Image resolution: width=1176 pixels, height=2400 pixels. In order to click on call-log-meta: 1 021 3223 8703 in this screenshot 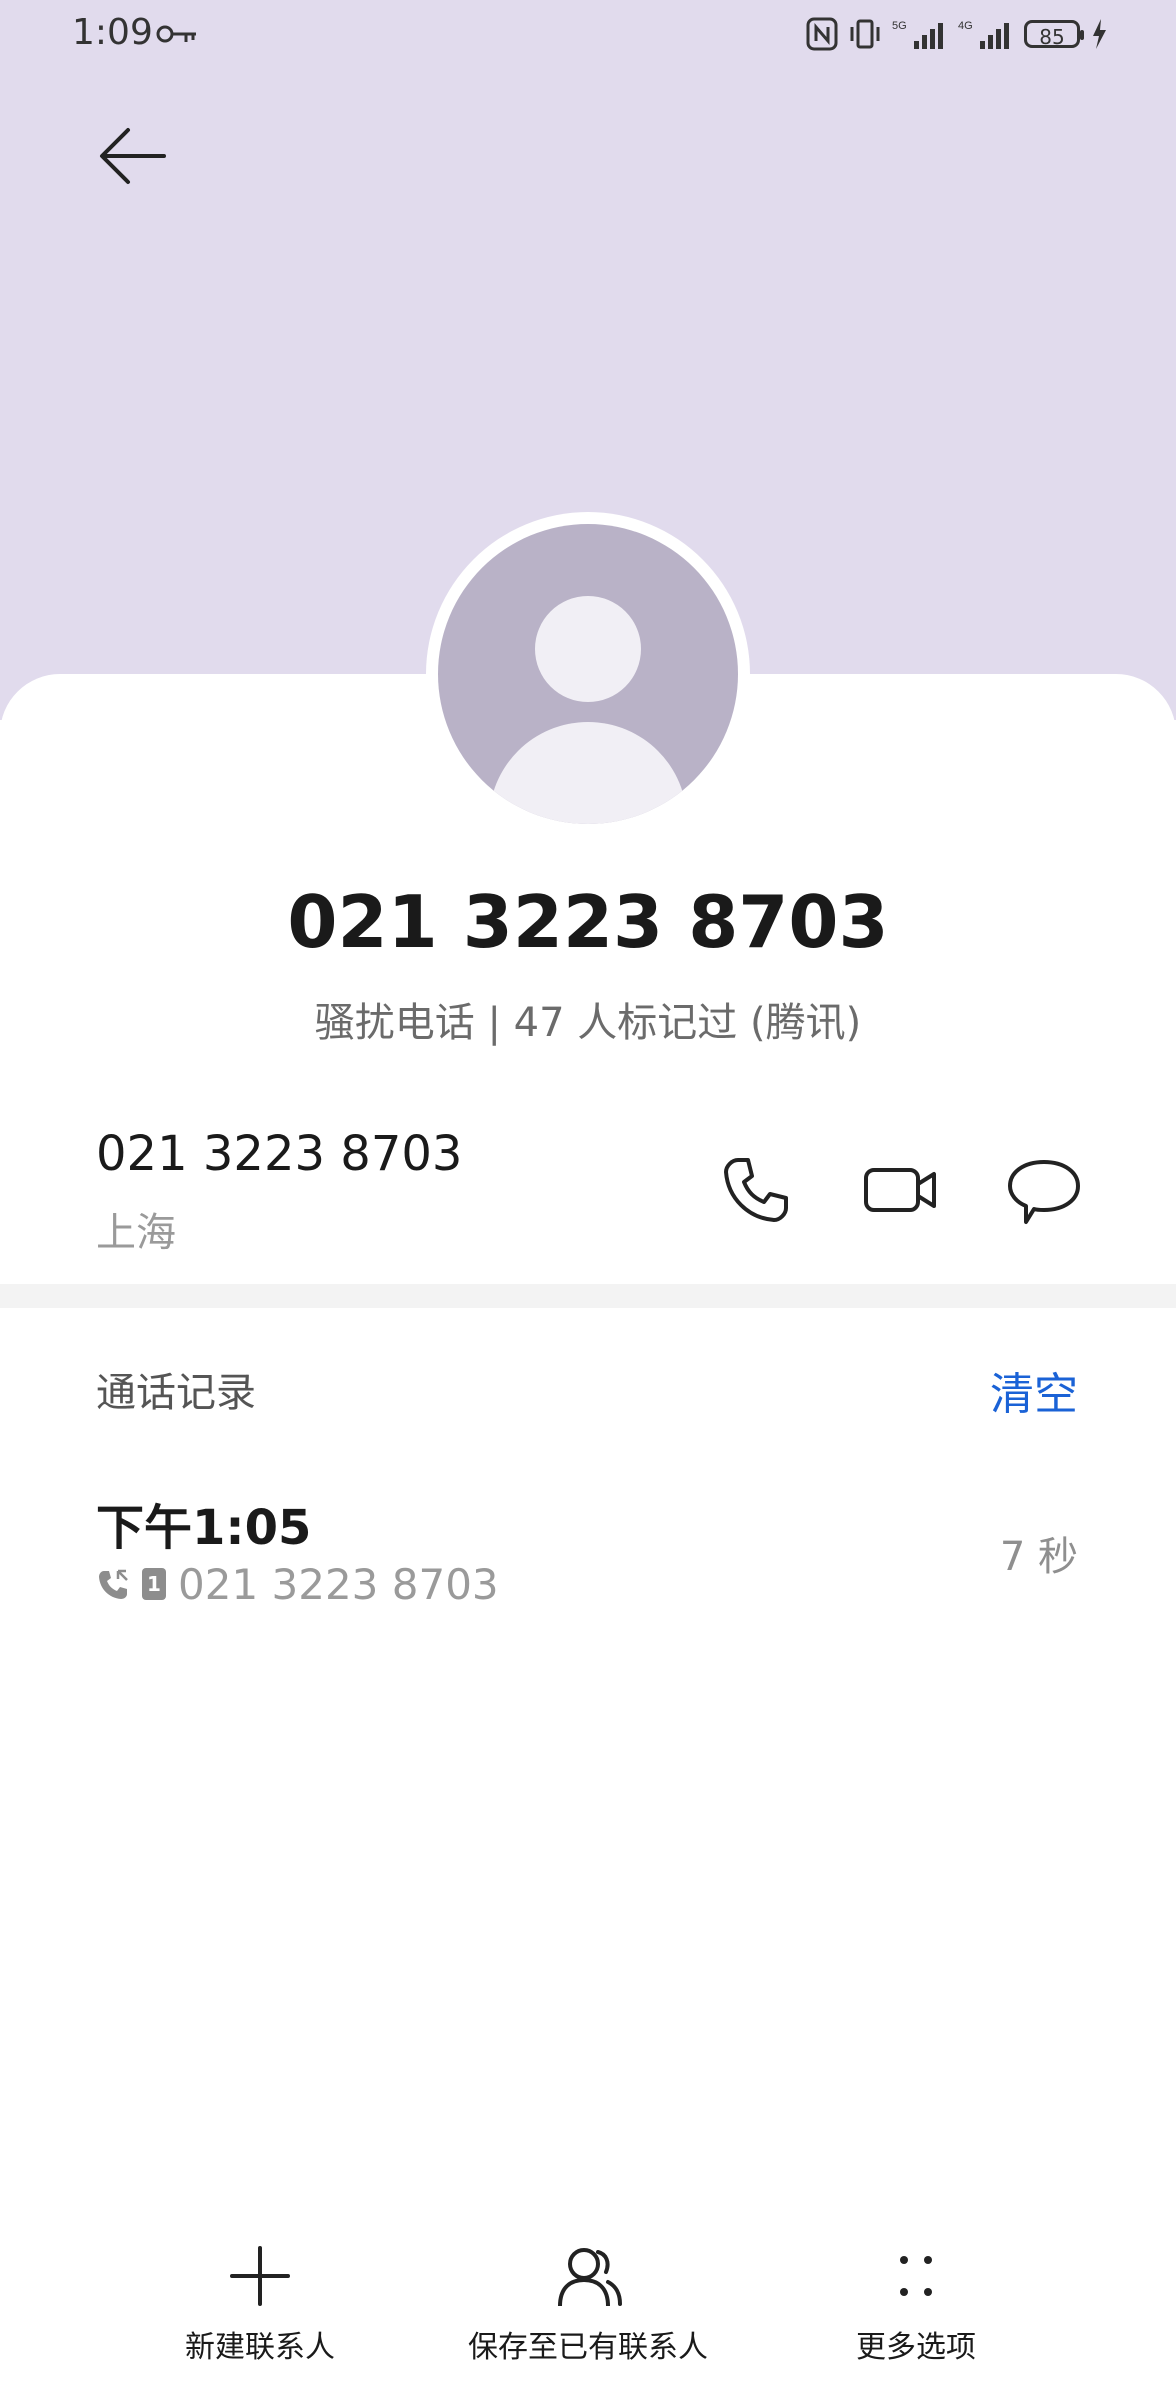, I will do `click(297, 1584)`.